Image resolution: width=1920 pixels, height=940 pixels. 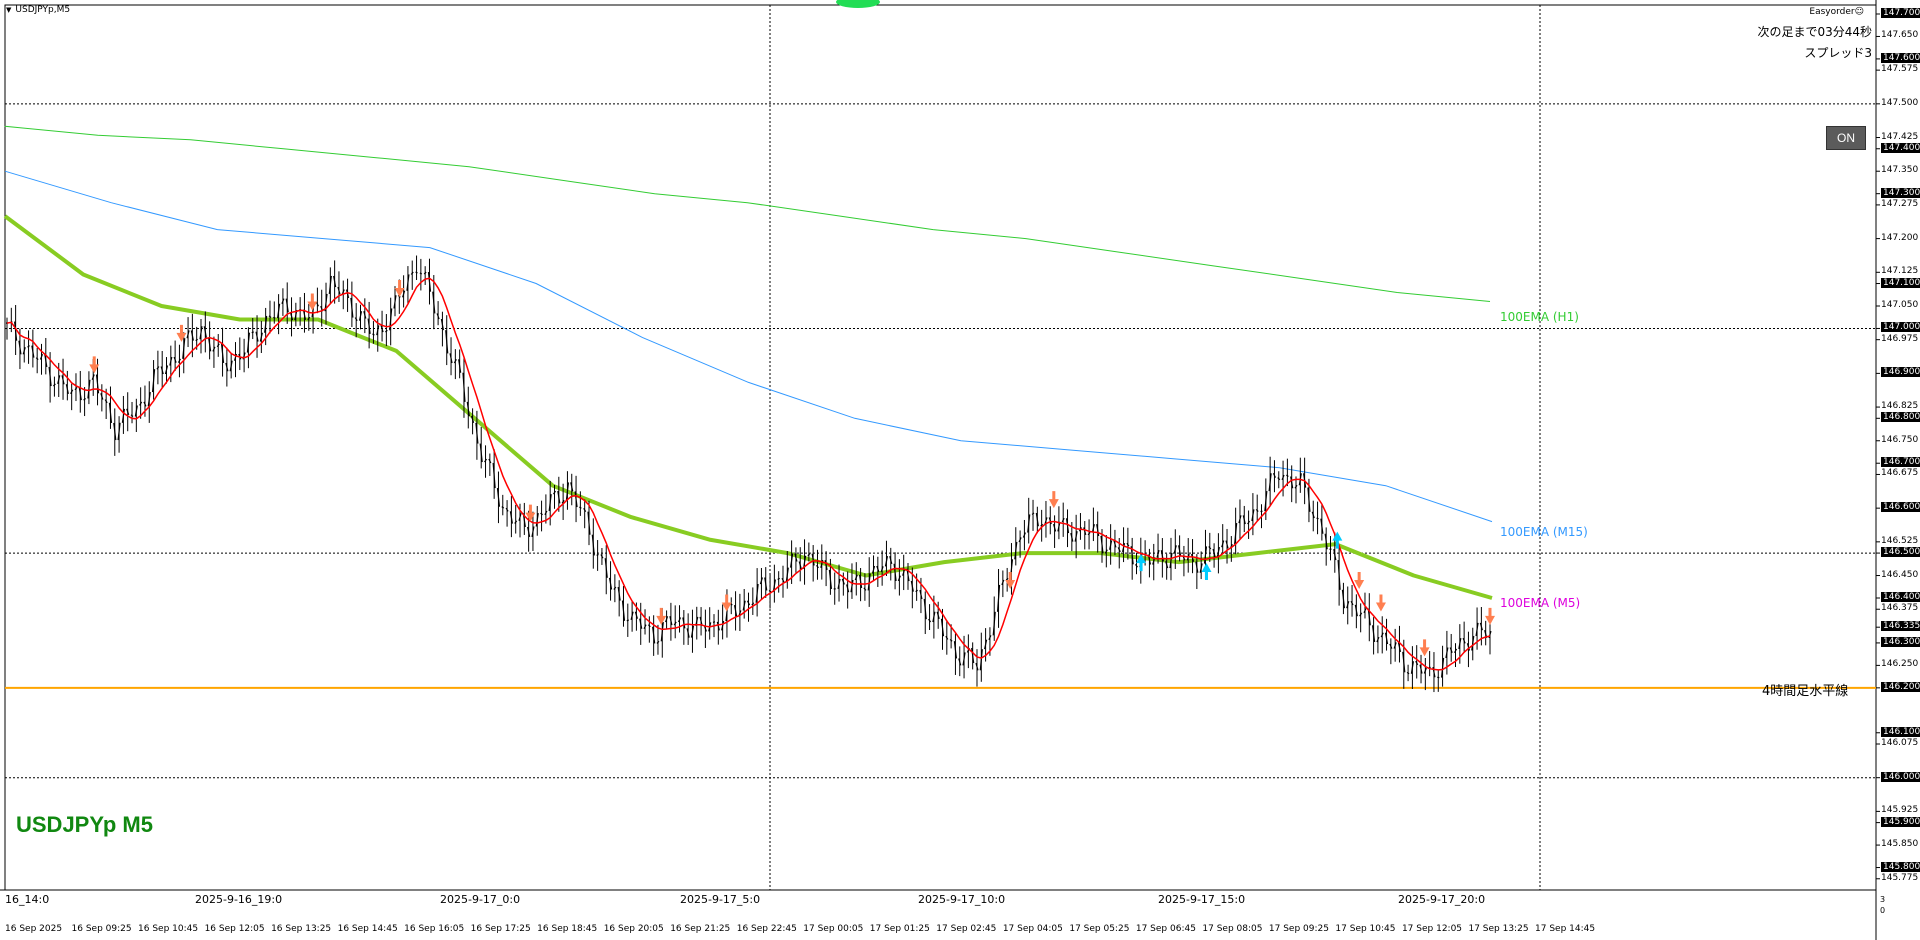 I want to click on horizontal-line-label: 4時間足水平線, so click(x=1805, y=691).